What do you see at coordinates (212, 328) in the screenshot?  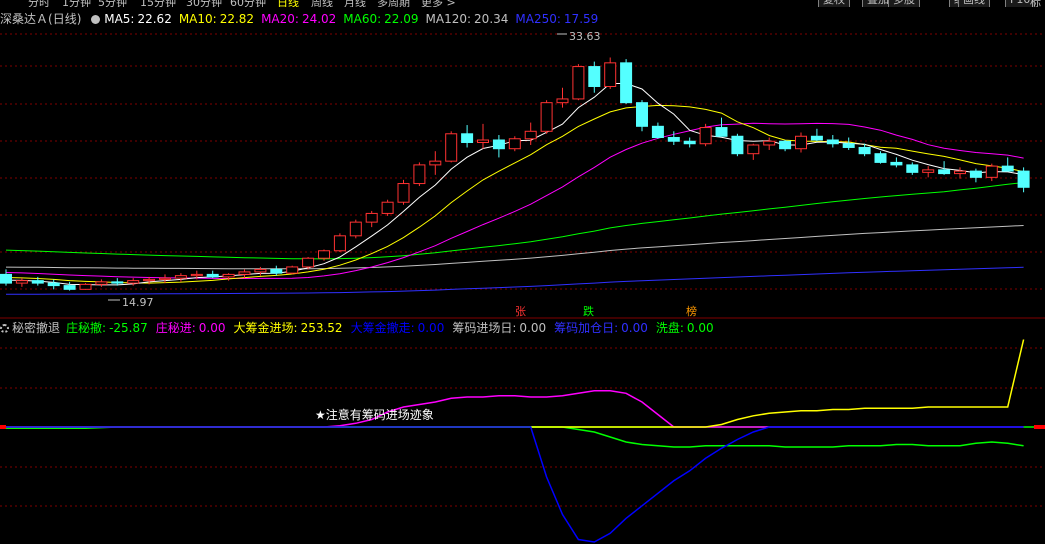 I see `indicator-legend-1-value: 0.00` at bounding box center [212, 328].